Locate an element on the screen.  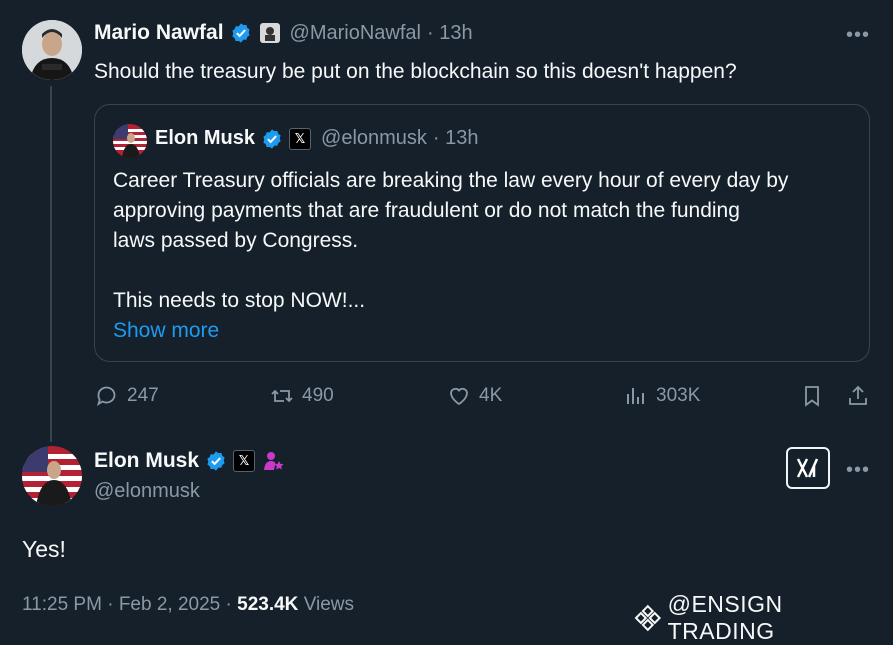
elon-quote-avatar is located at coordinates (130, 141).